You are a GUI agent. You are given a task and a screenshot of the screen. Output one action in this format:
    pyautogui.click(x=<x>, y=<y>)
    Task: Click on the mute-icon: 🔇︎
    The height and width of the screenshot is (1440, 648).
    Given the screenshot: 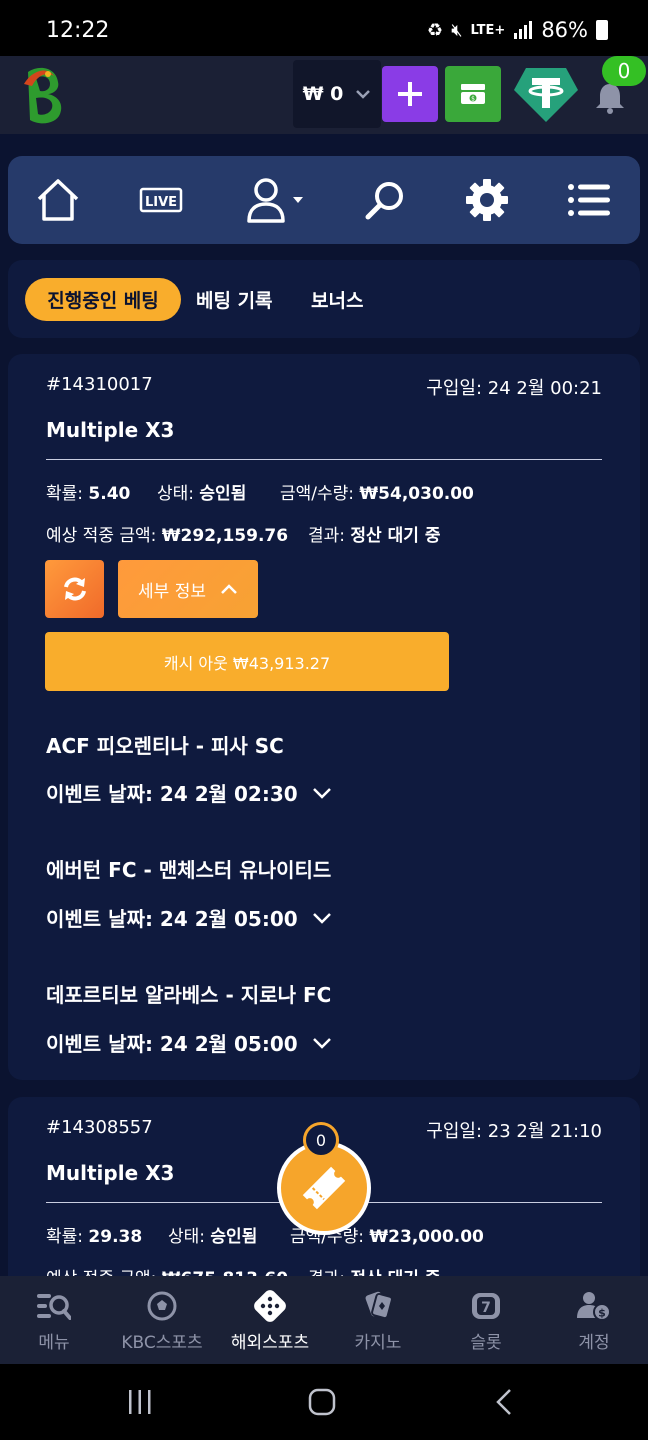 What is the action you would take?
    pyautogui.click(x=457, y=30)
    